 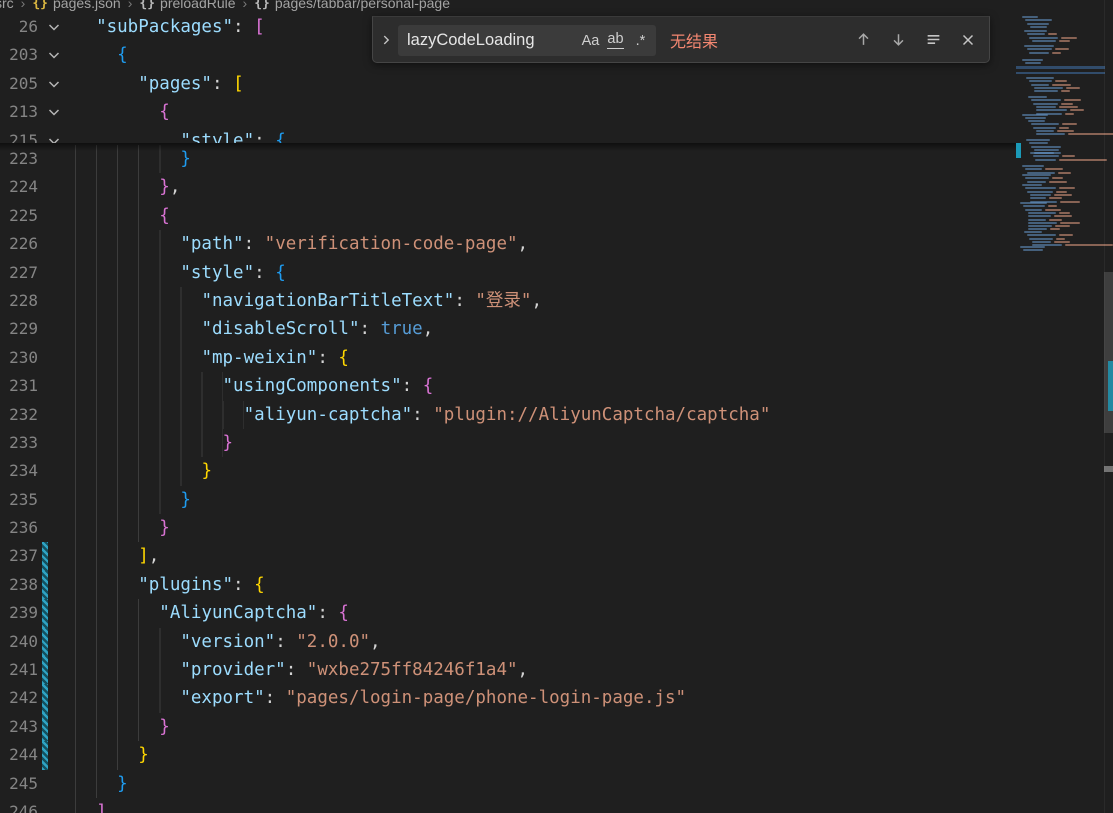 I want to click on code-text: "disableScroll": true,, so click(x=254, y=329).